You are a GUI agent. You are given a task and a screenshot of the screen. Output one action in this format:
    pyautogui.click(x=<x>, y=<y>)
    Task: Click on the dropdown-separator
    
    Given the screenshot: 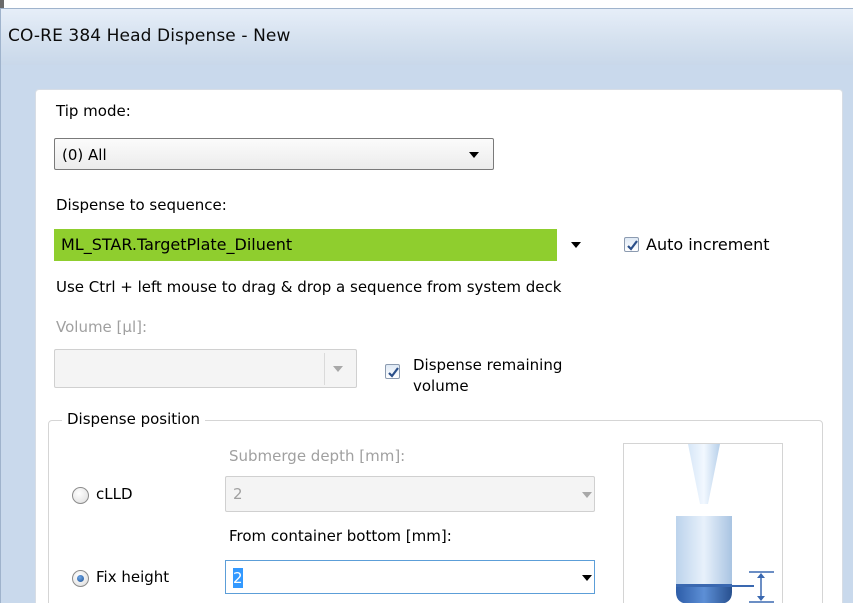 What is the action you would take?
    pyautogui.click(x=324, y=369)
    